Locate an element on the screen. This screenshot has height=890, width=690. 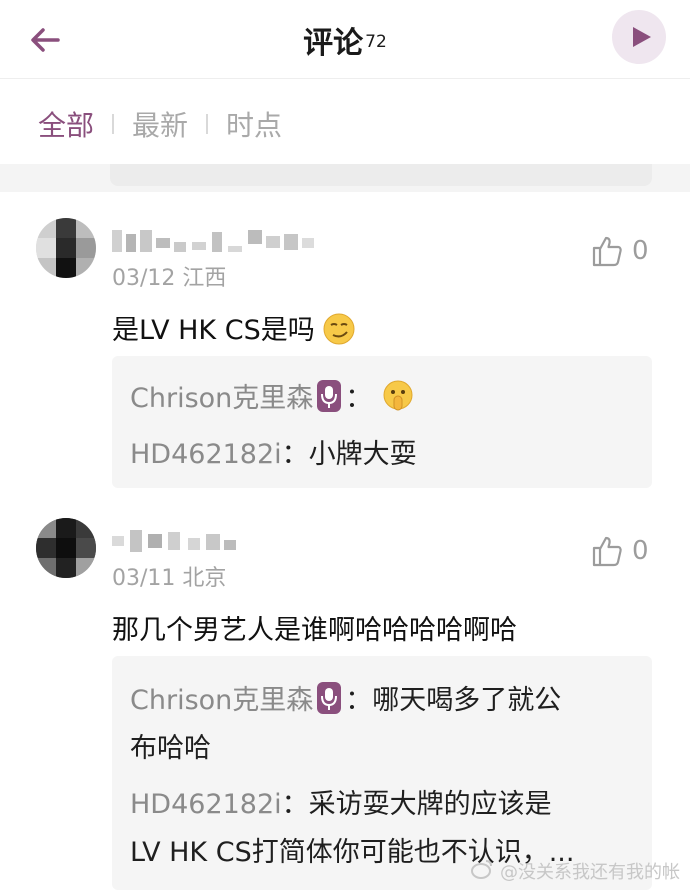
comment-meta: 03/12 江西 is located at coordinates (169, 278).